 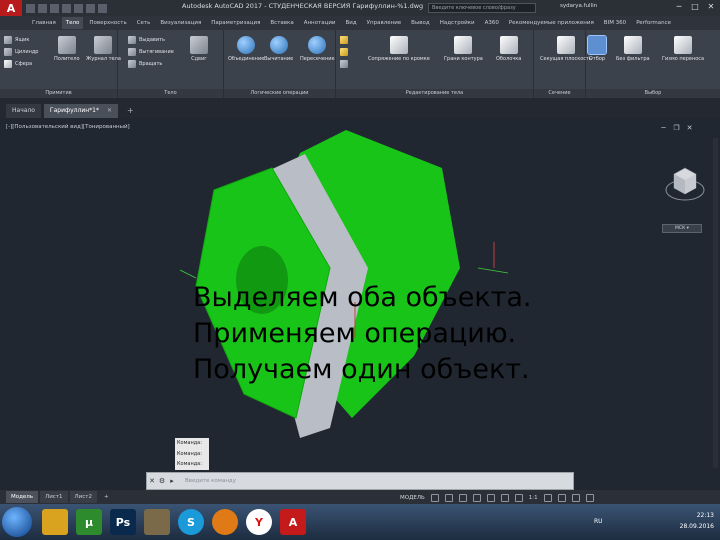 I want to click on revolve-button: Вращать, so click(x=145, y=64).